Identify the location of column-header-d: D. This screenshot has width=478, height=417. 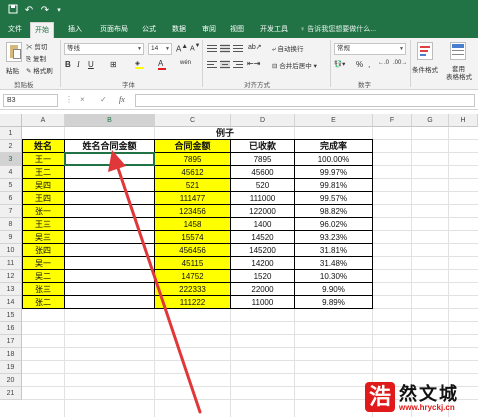
(263, 120).